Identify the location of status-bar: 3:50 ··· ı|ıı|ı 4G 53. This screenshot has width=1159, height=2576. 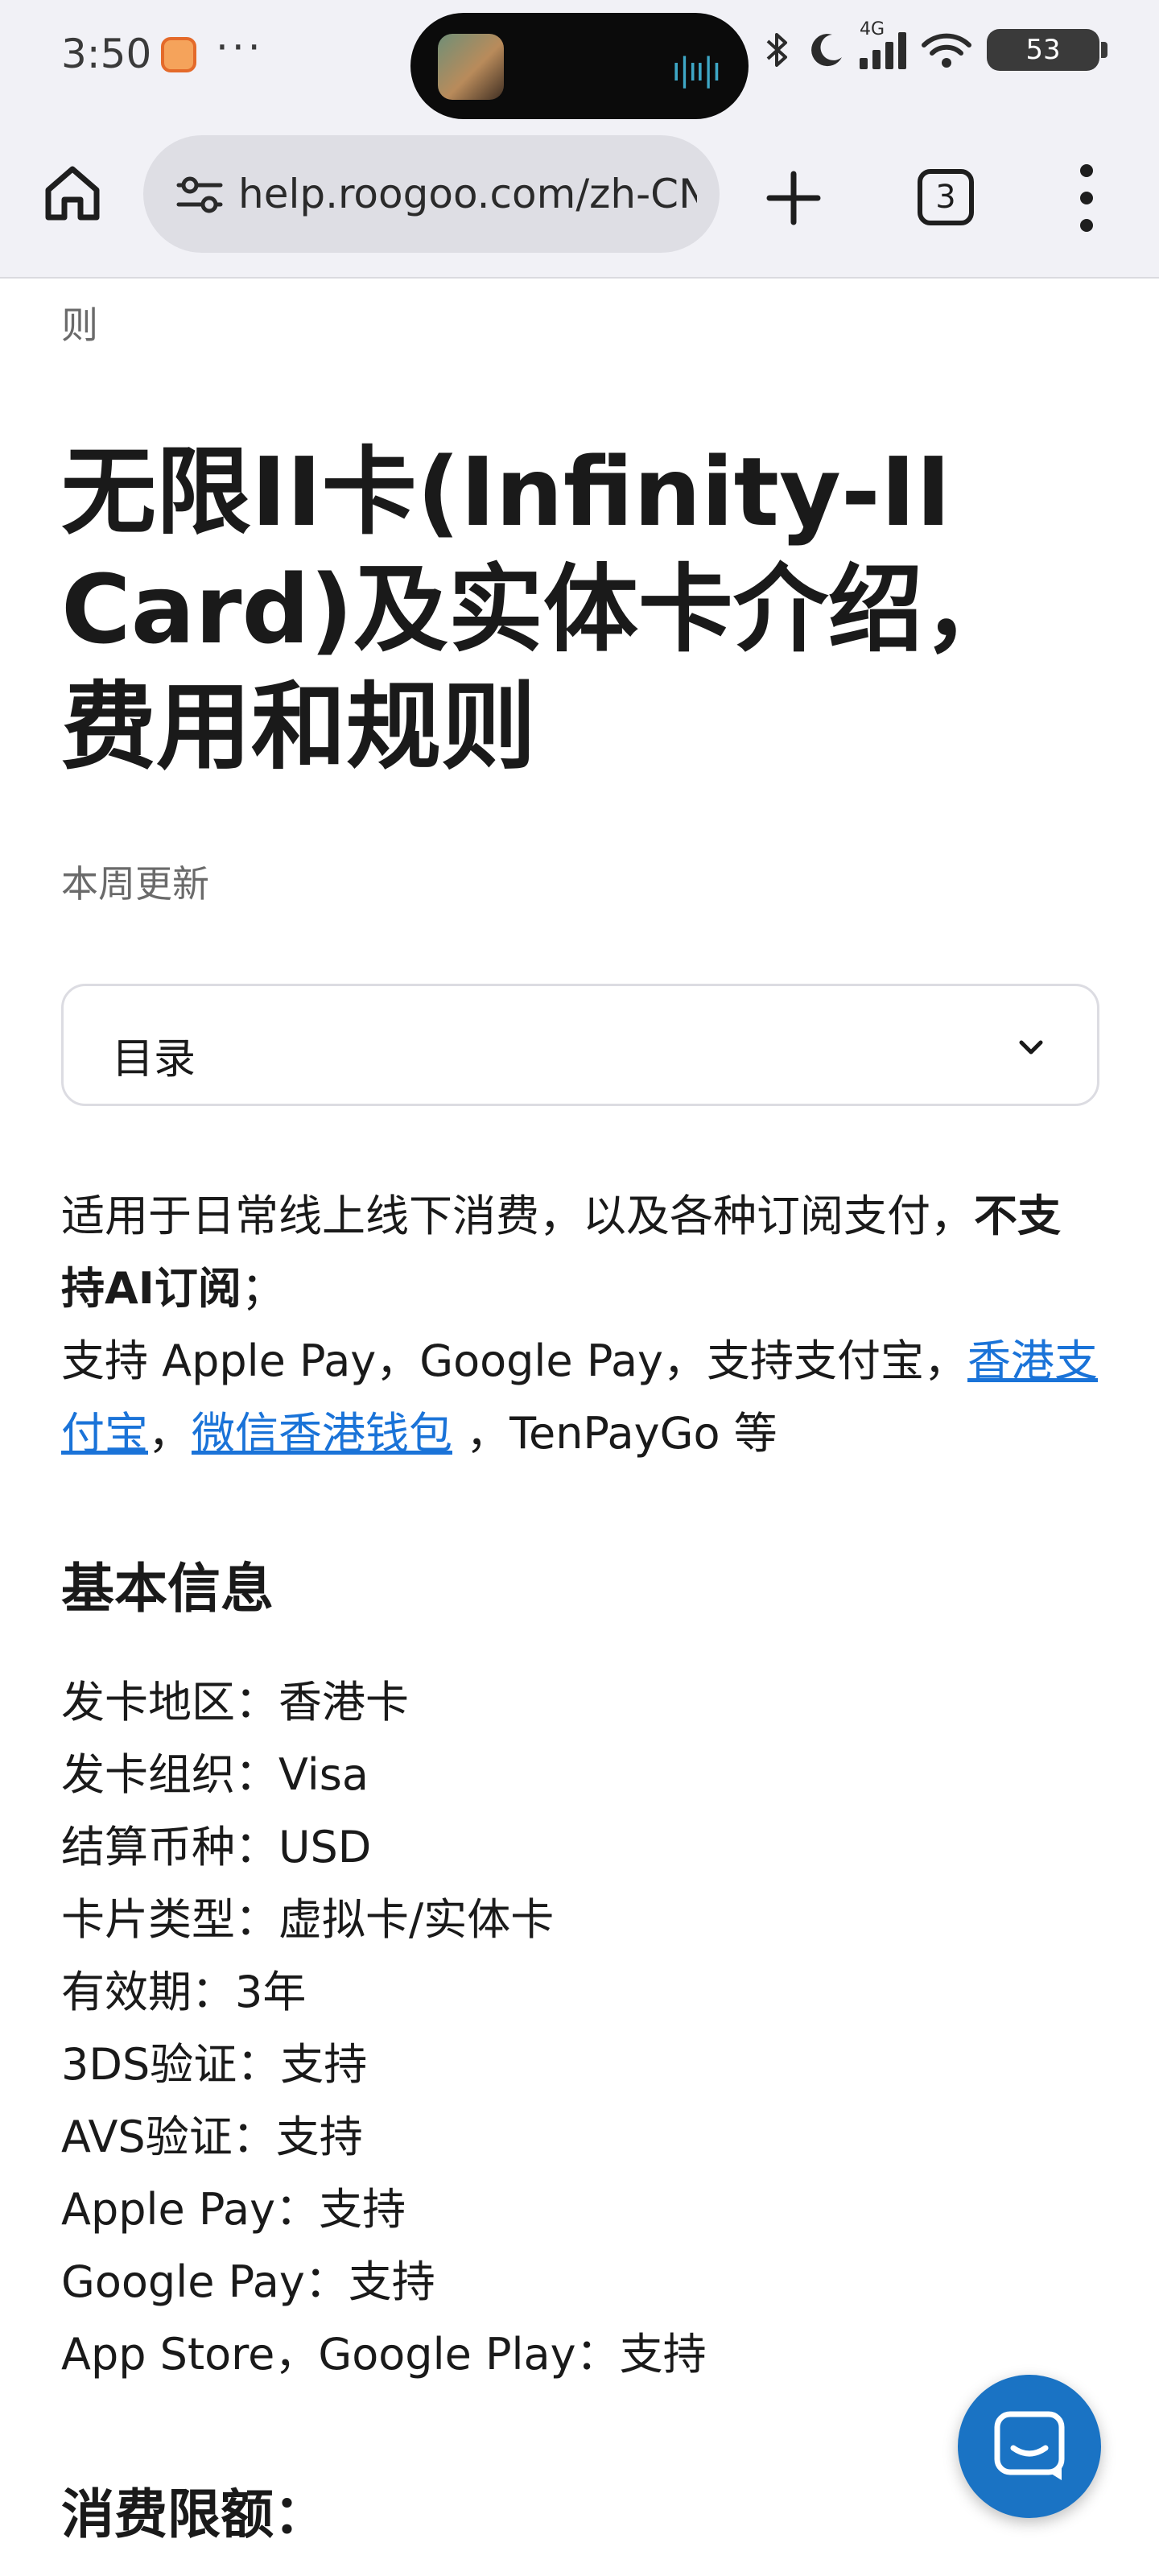
(579, 60).